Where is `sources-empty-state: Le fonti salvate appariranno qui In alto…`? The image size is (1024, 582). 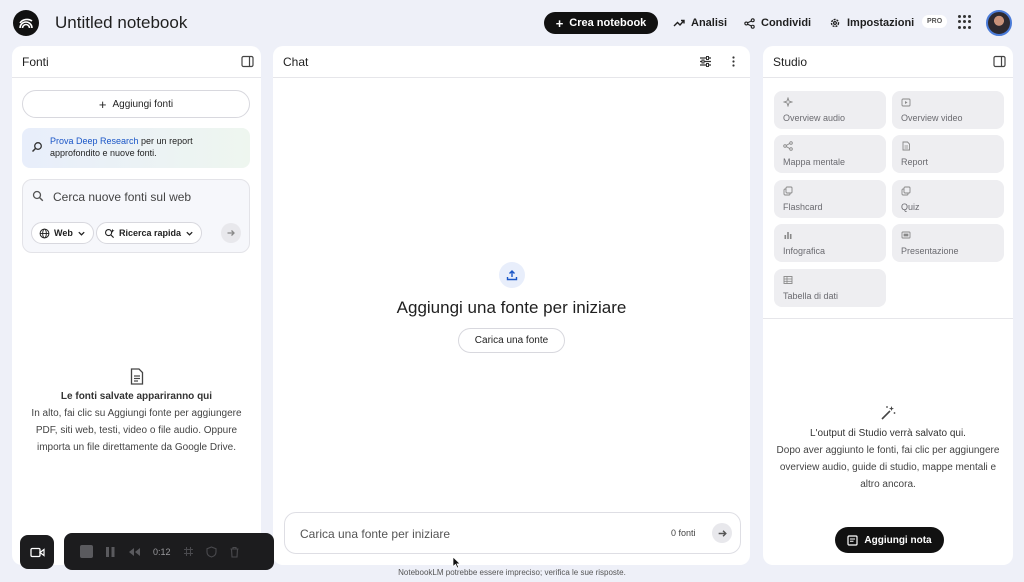
sources-empty-state: Le fonti salvate appariranno qui In alto… is located at coordinates (136, 412).